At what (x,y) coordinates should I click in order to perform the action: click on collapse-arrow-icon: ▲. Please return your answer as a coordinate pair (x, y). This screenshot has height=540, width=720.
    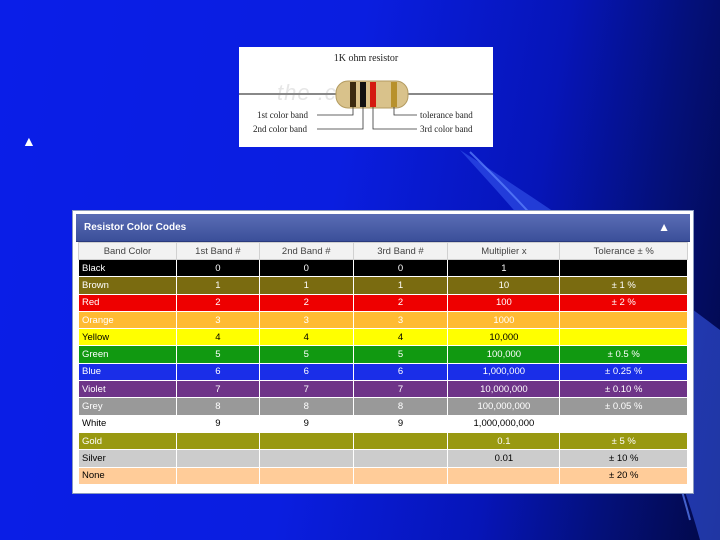
    Looking at the image, I should click on (664, 227).